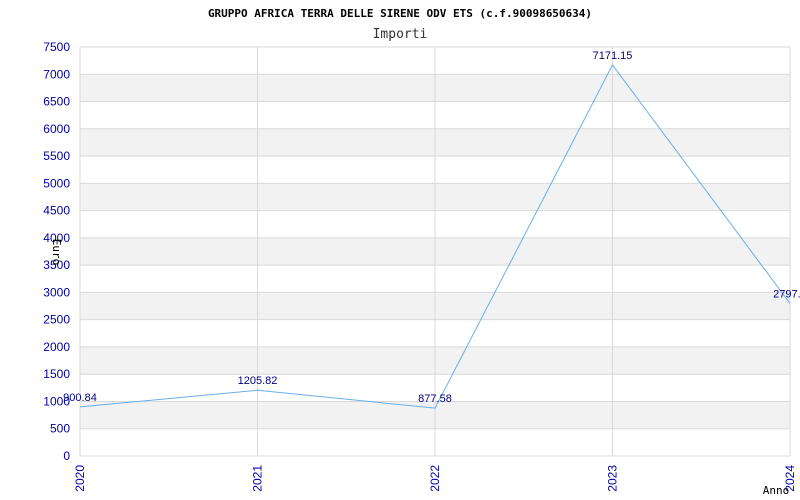  What do you see at coordinates (613, 478) in the screenshot?
I see `x-tick-label: 2023` at bounding box center [613, 478].